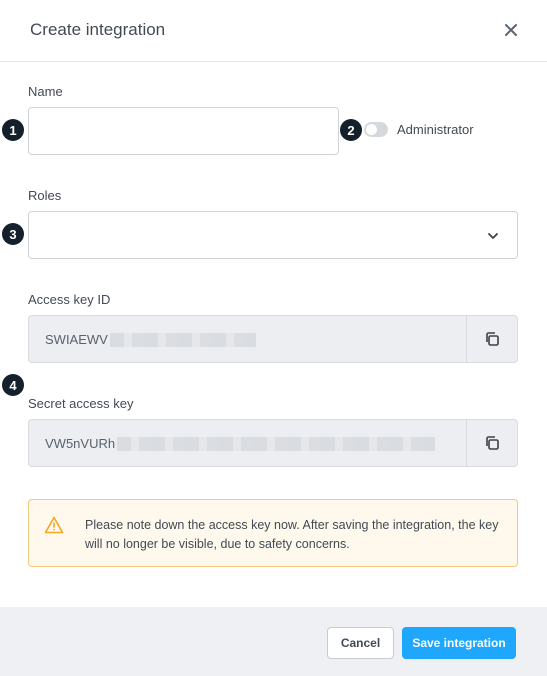 The width and height of the screenshot is (547, 676). I want to click on cancel-button: Cancel, so click(360, 643).